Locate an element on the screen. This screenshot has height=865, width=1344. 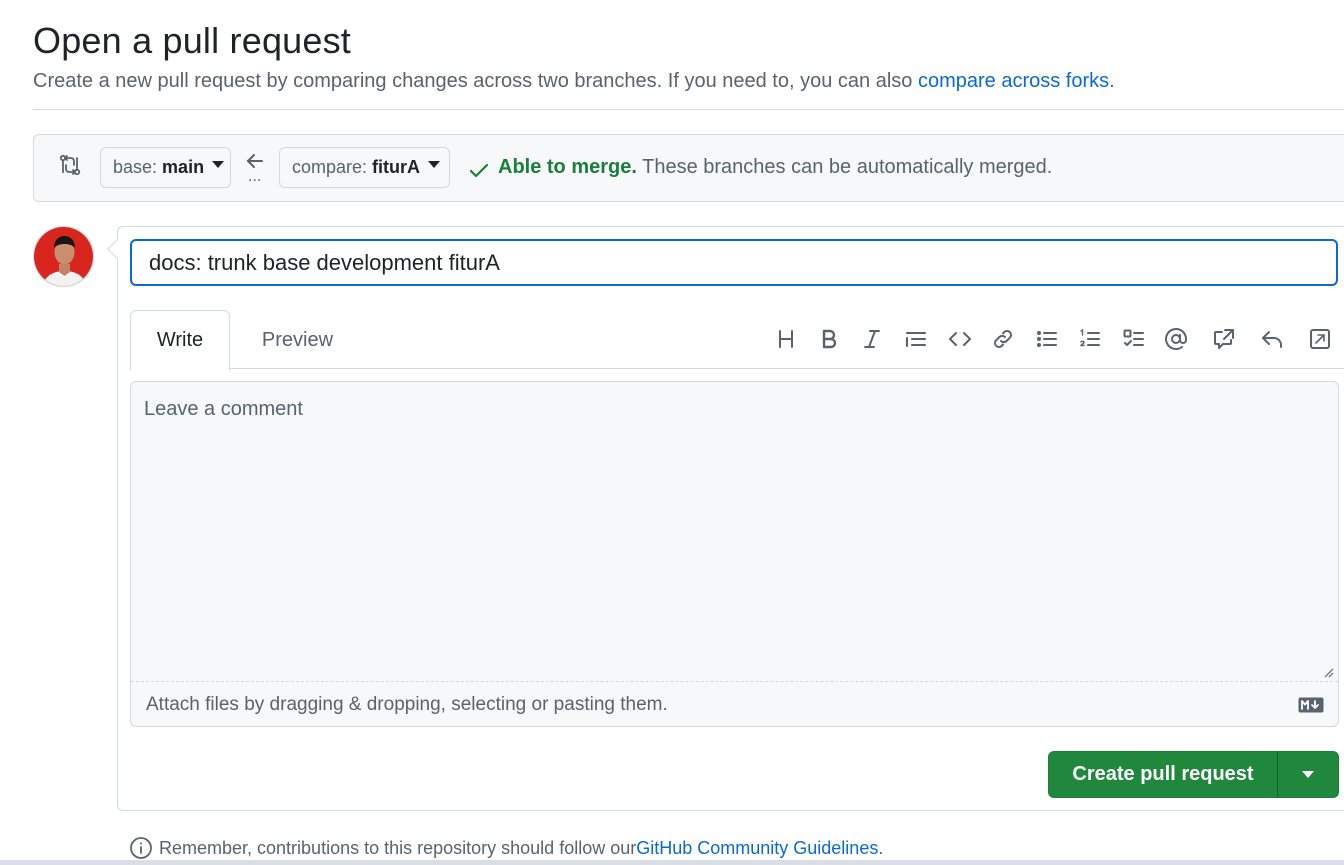
base-branch-select: base: main is located at coordinates (165, 167).